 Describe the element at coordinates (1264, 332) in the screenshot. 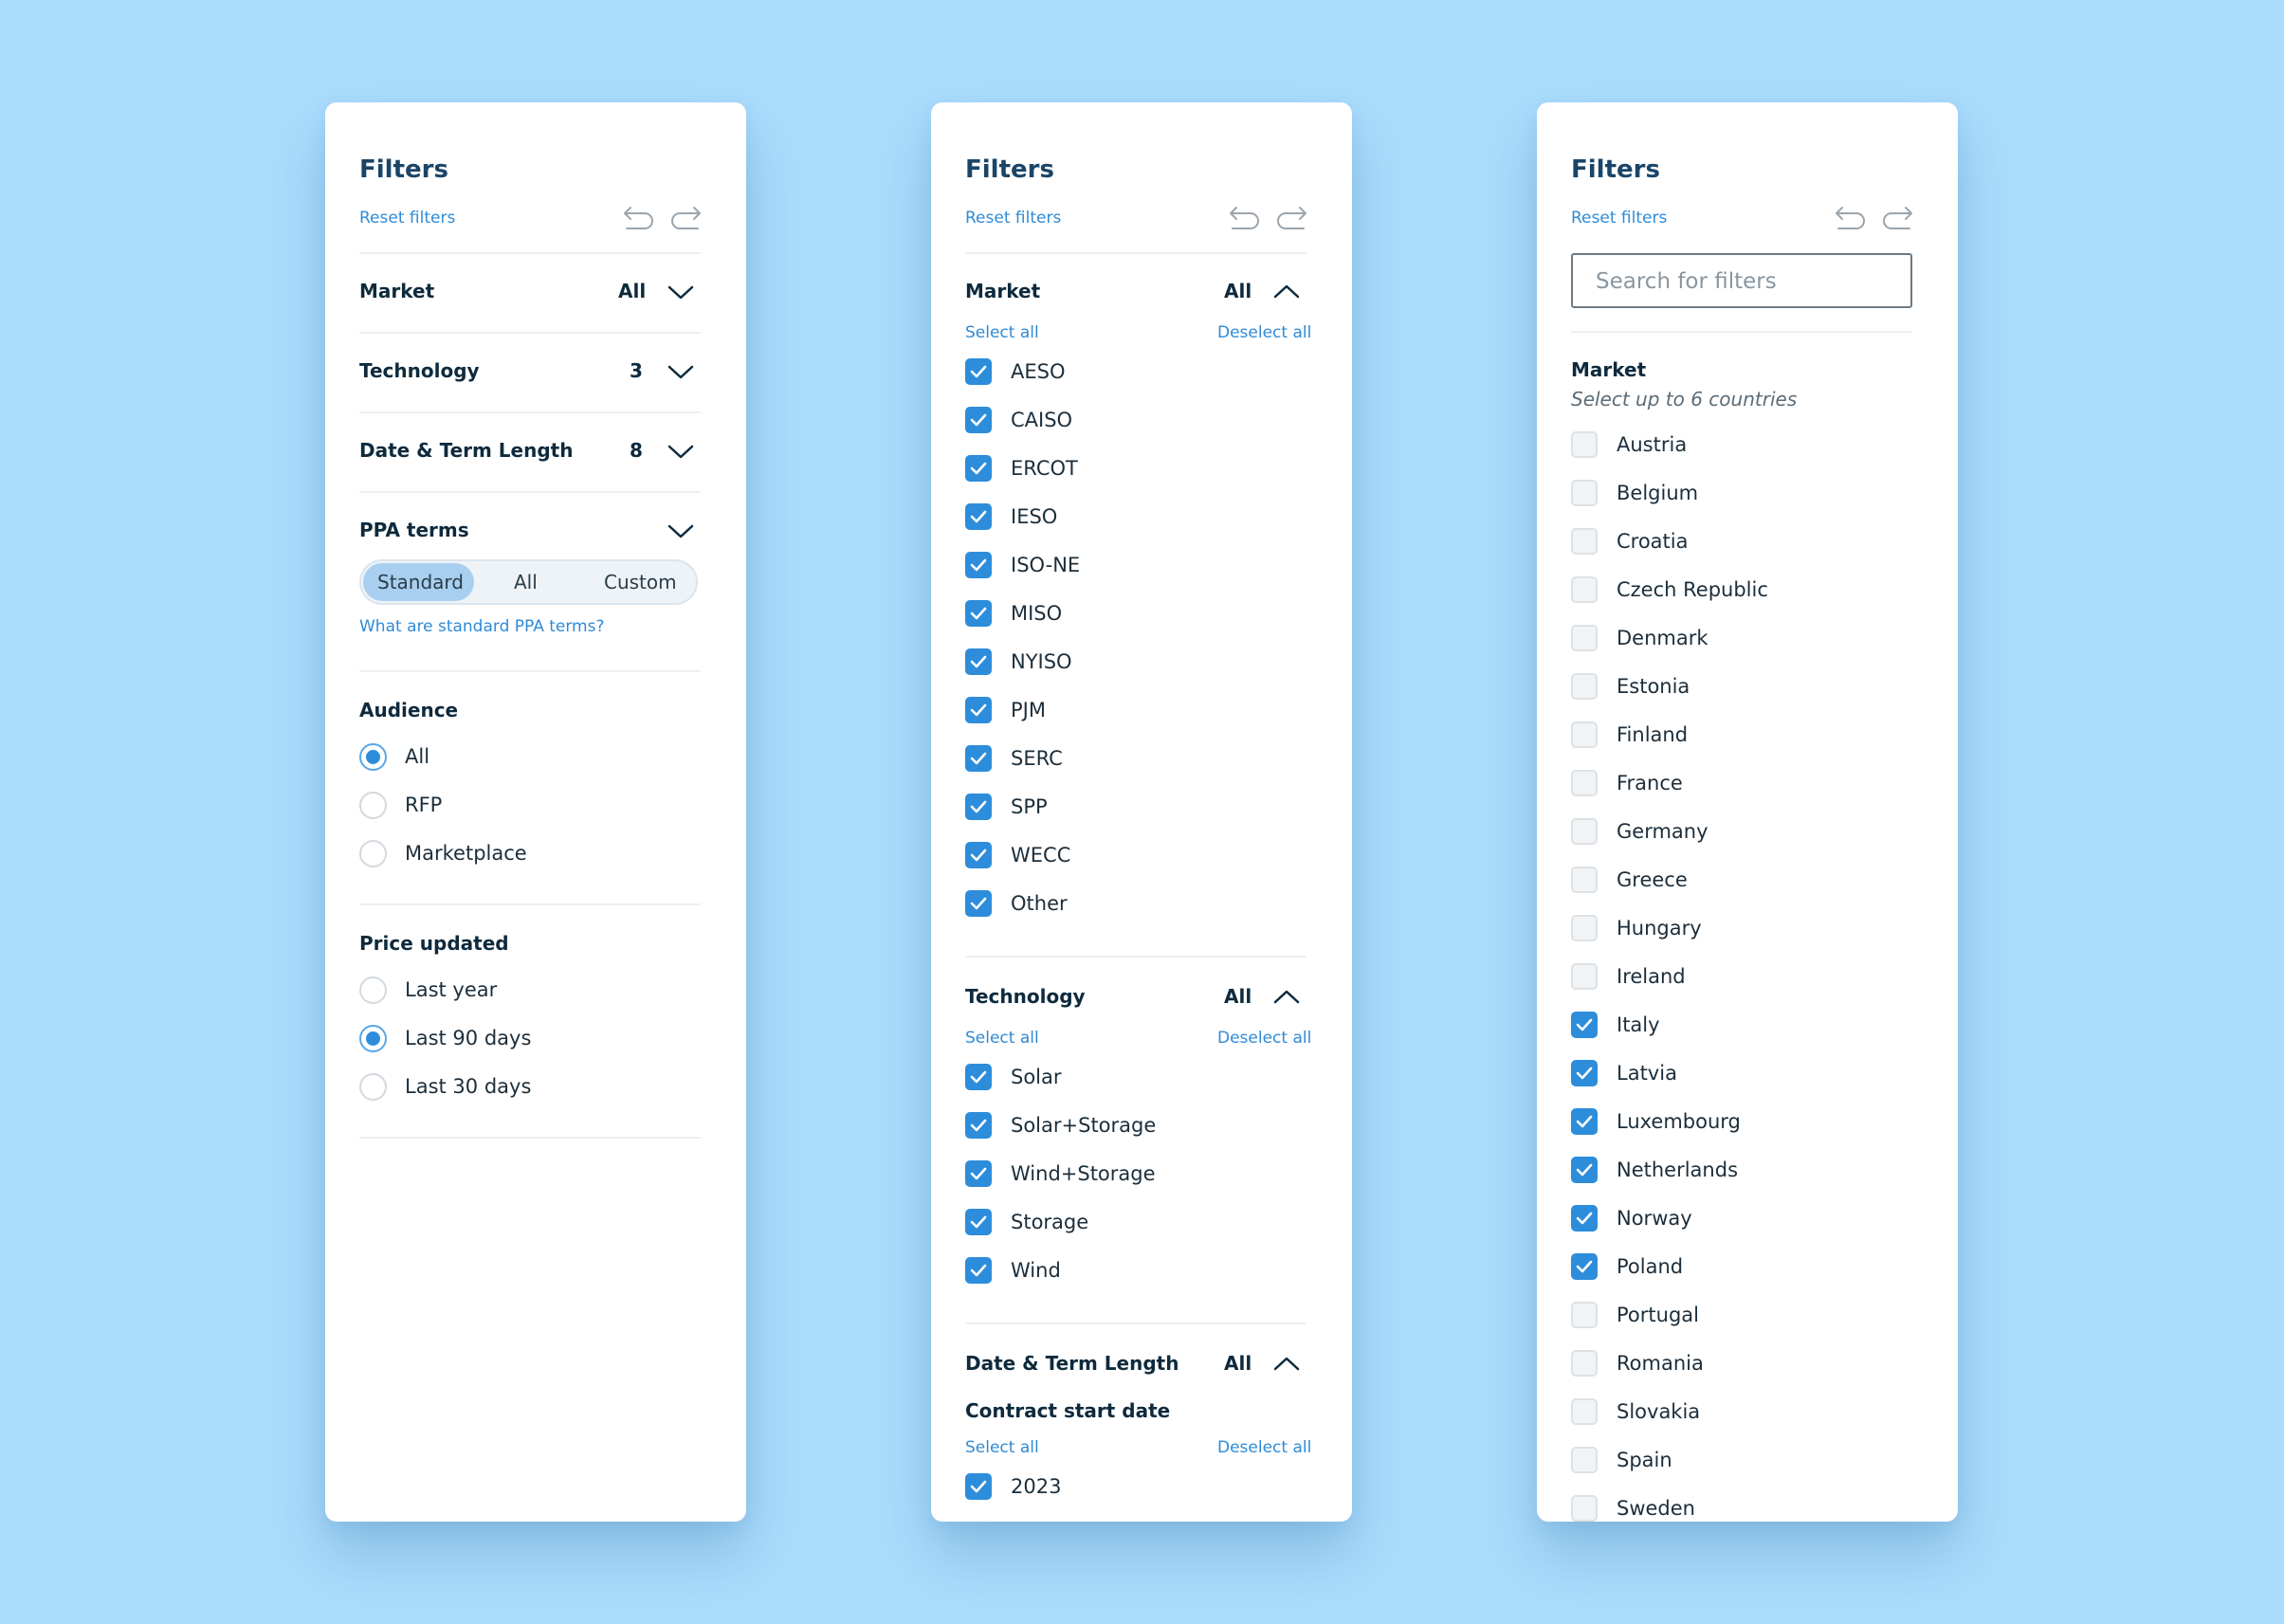

I see `market-deselect-all-link: Deselect all` at that location.